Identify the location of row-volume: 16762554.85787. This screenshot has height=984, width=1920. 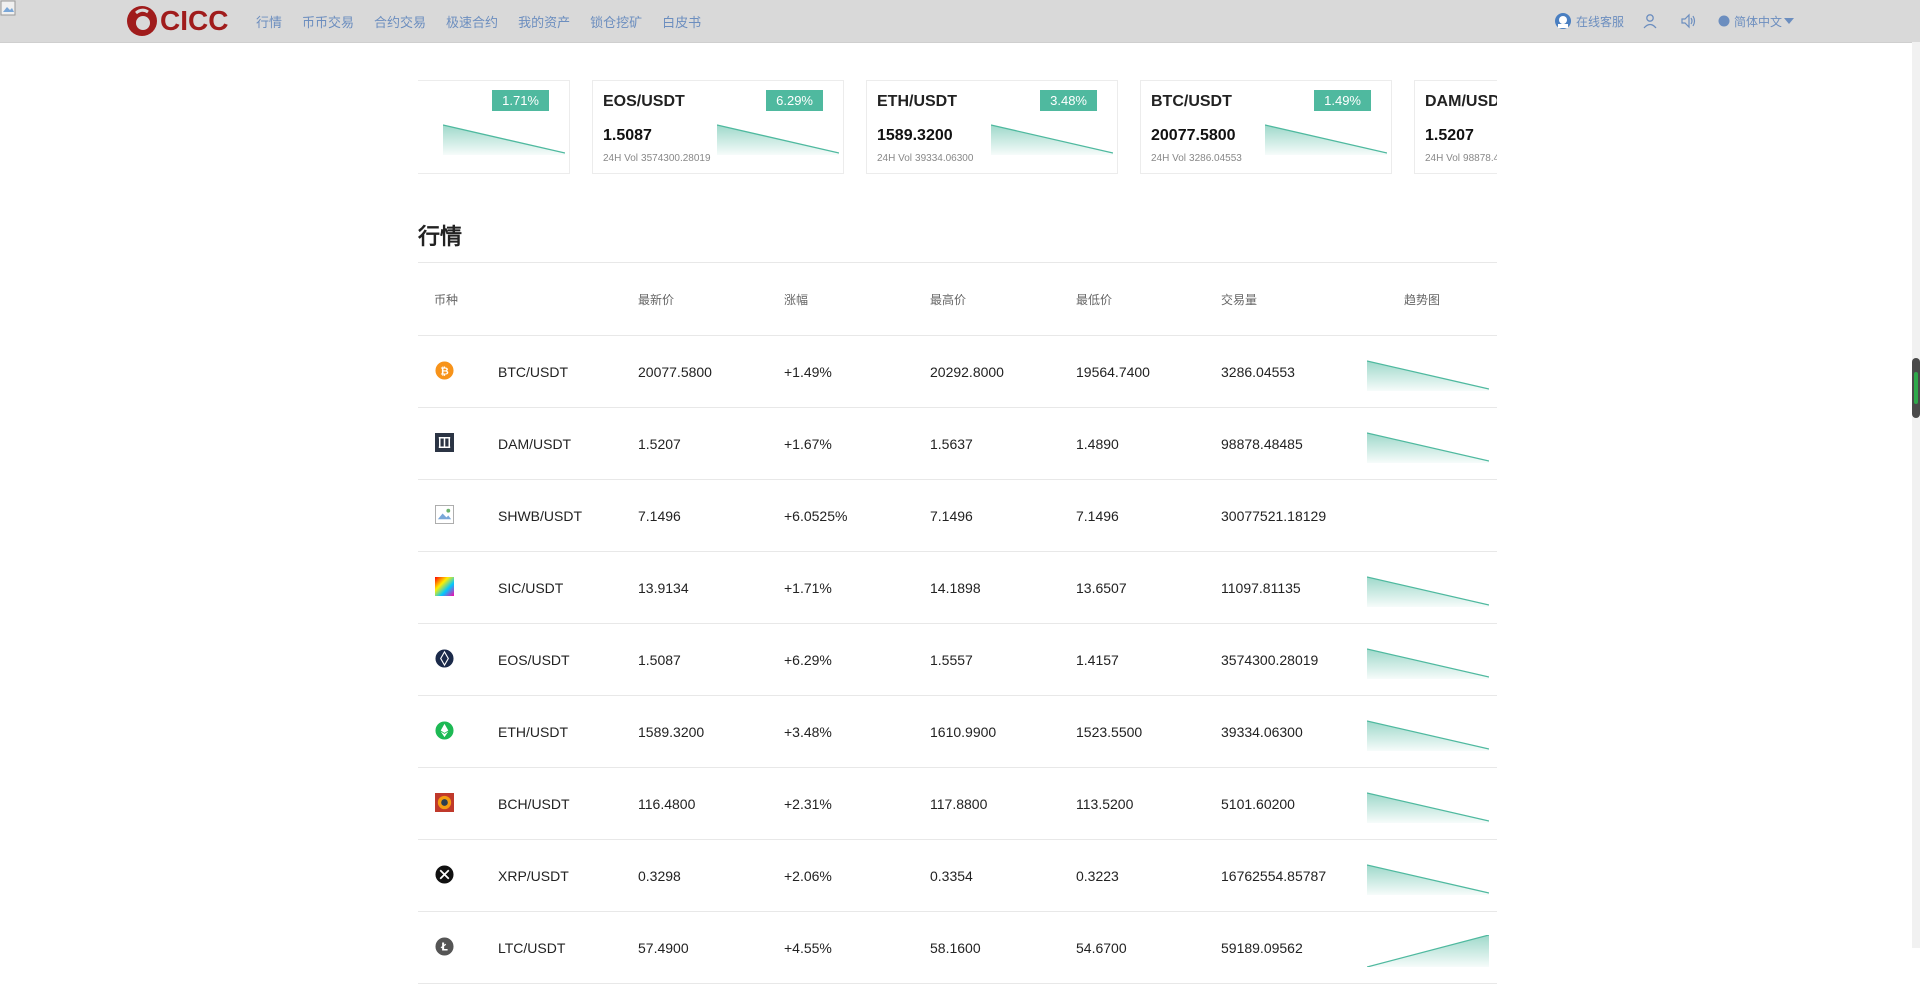
(1274, 876).